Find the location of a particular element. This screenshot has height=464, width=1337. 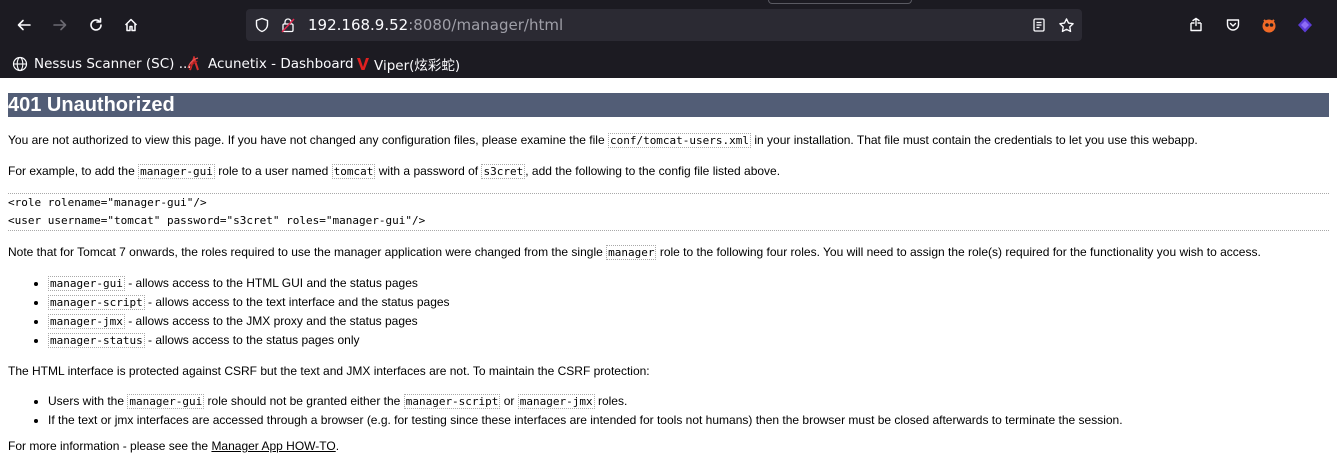

text: For more information - please see the is located at coordinates (110, 446).